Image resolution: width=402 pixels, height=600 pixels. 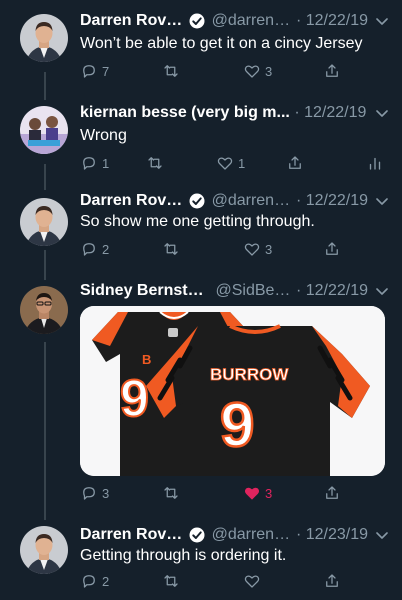 I want to click on avatar-sidney-image, so click(x=44, y=310).